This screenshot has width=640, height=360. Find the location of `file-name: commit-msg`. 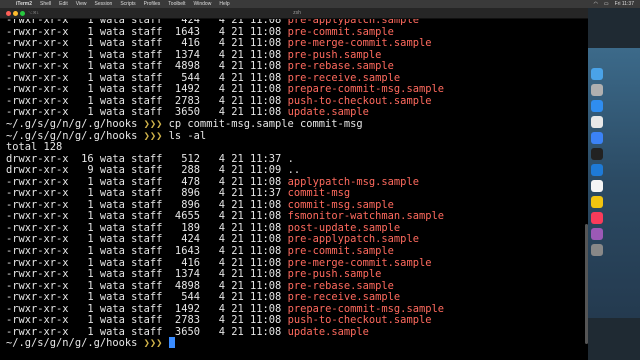

file-name: commit-msg is located at coordinates (316, 193).